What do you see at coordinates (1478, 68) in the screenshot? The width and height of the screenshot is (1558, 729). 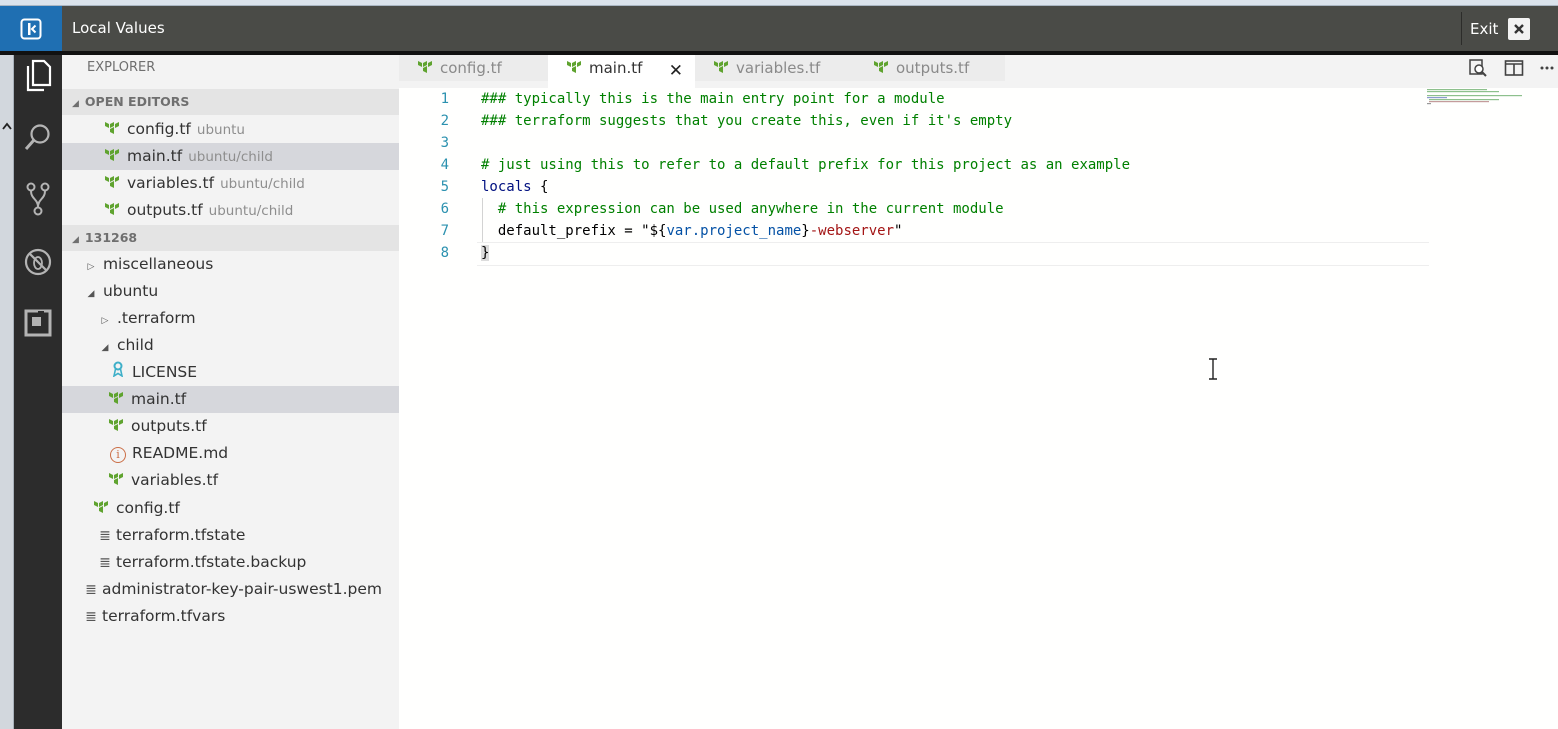 I see `open-preview-icon` at bounding box center [1478, 68].